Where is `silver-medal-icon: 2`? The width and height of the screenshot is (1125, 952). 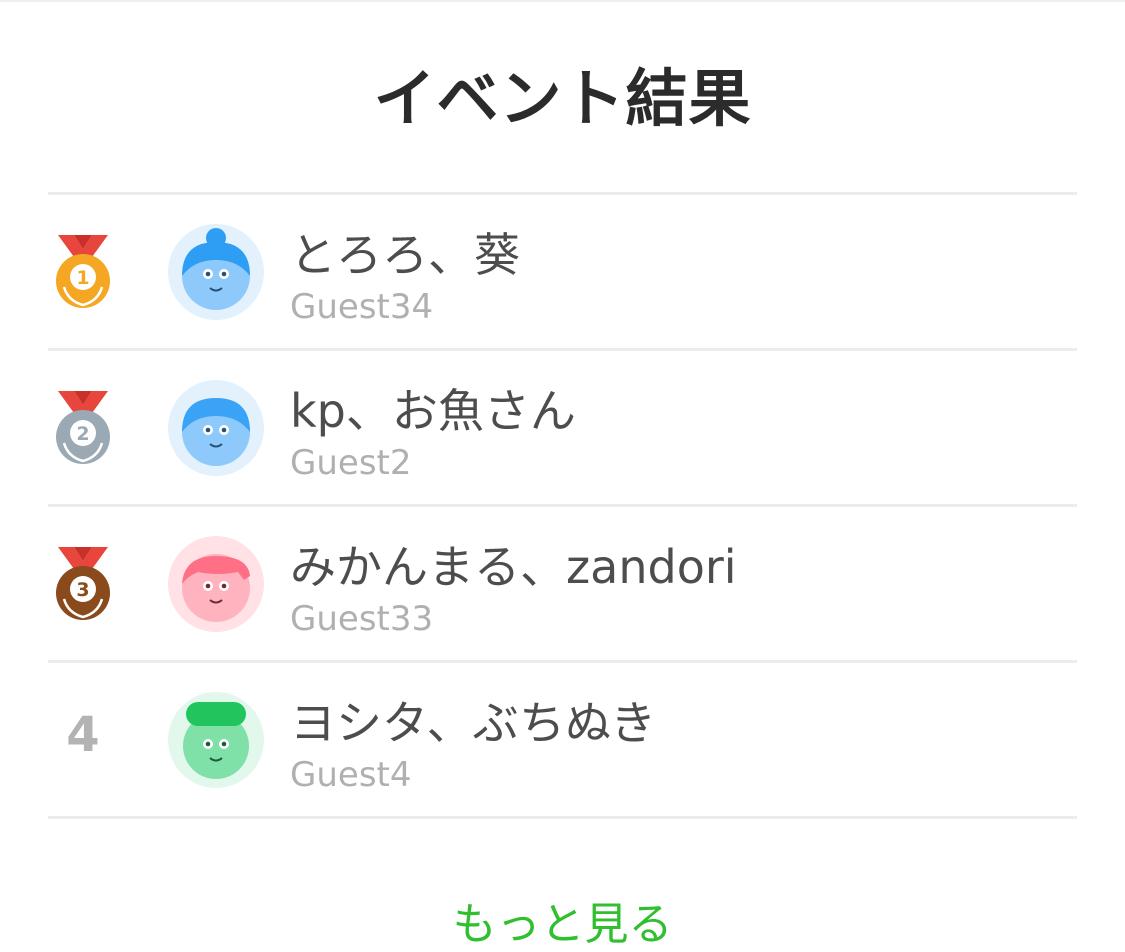 silver-medal-icon: 2 is located at coordinates (83, 427).